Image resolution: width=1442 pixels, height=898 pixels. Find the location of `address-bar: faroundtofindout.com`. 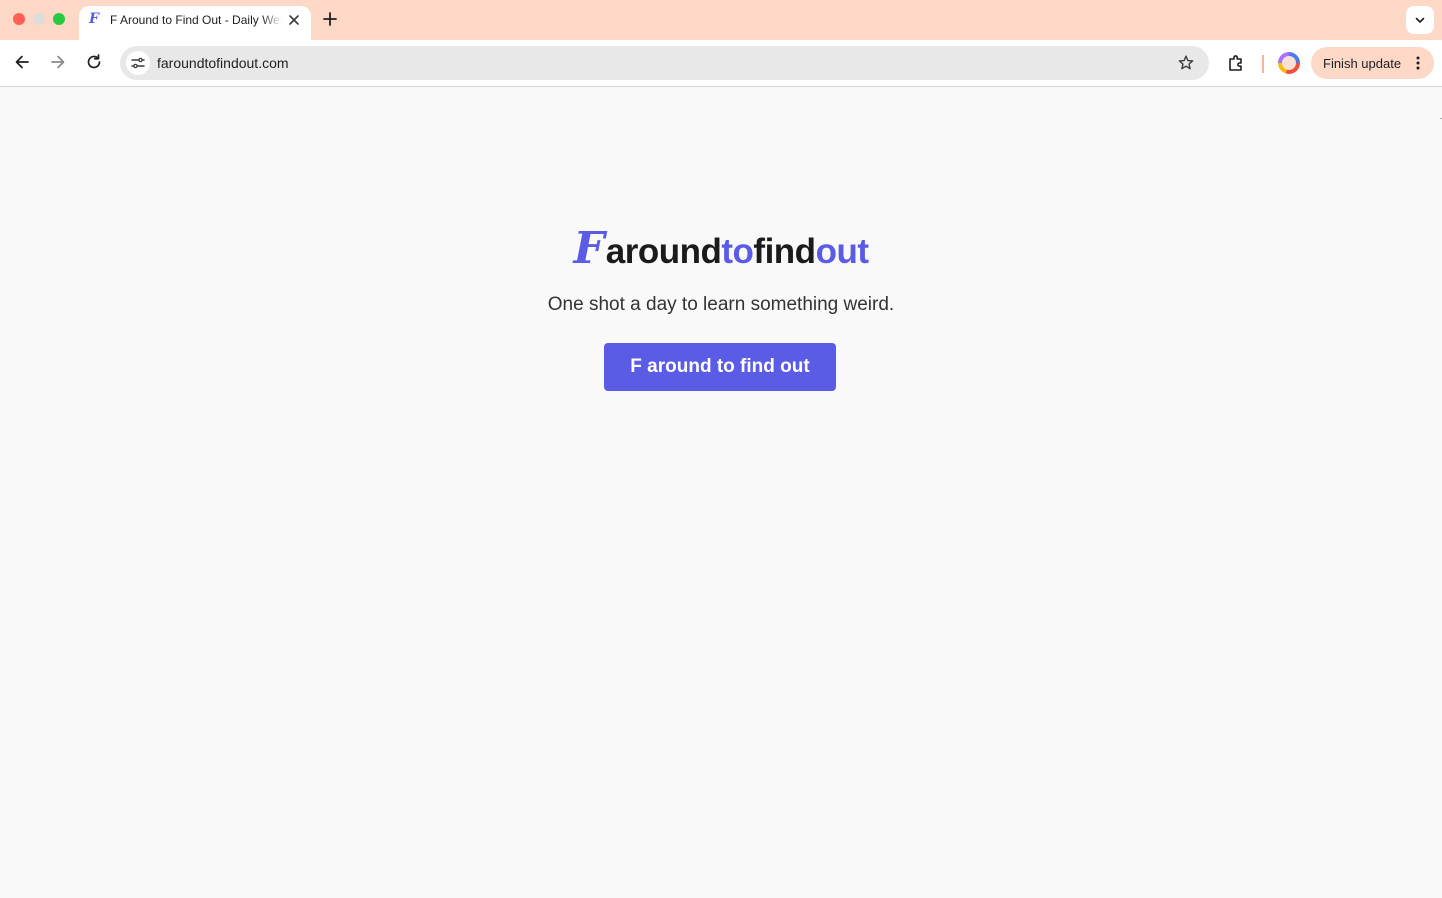

address-bar: faroundtofindout.com is located at coordinates (664, 63).